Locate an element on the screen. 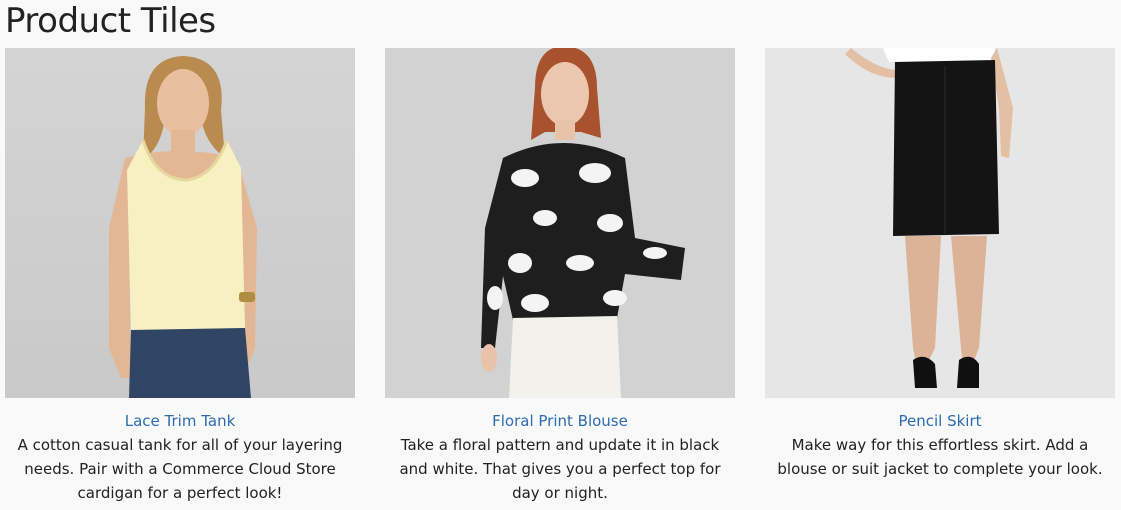 This screenshot has width=1121, height=510. product-name-link: Pencil Skirt is located at coordinates (940, 421).